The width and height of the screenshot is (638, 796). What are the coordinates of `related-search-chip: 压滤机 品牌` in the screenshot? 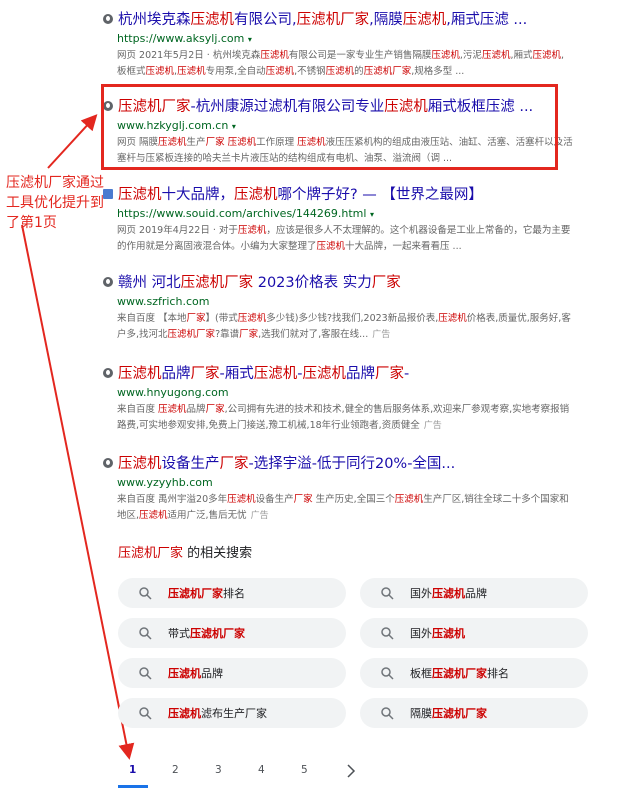 It's located at (232, 673).